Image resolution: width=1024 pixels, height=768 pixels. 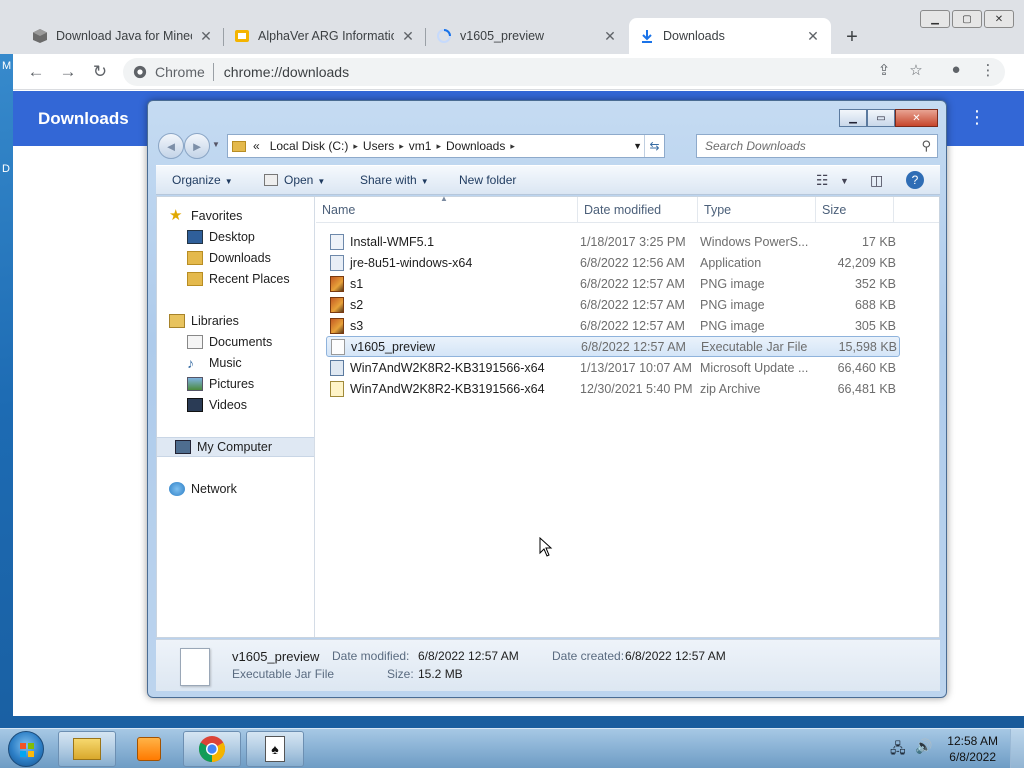 What do you see at coordinates (757, 210) in the screenshot?
I see `column-type: Type` at bounding box center [757, 210].